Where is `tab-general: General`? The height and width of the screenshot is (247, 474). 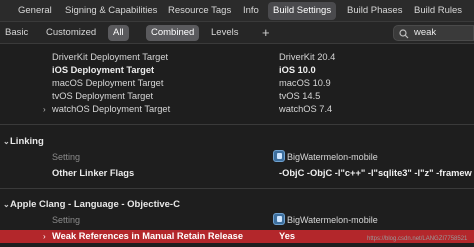
tab-general: General is located at coordinates (35, 11).